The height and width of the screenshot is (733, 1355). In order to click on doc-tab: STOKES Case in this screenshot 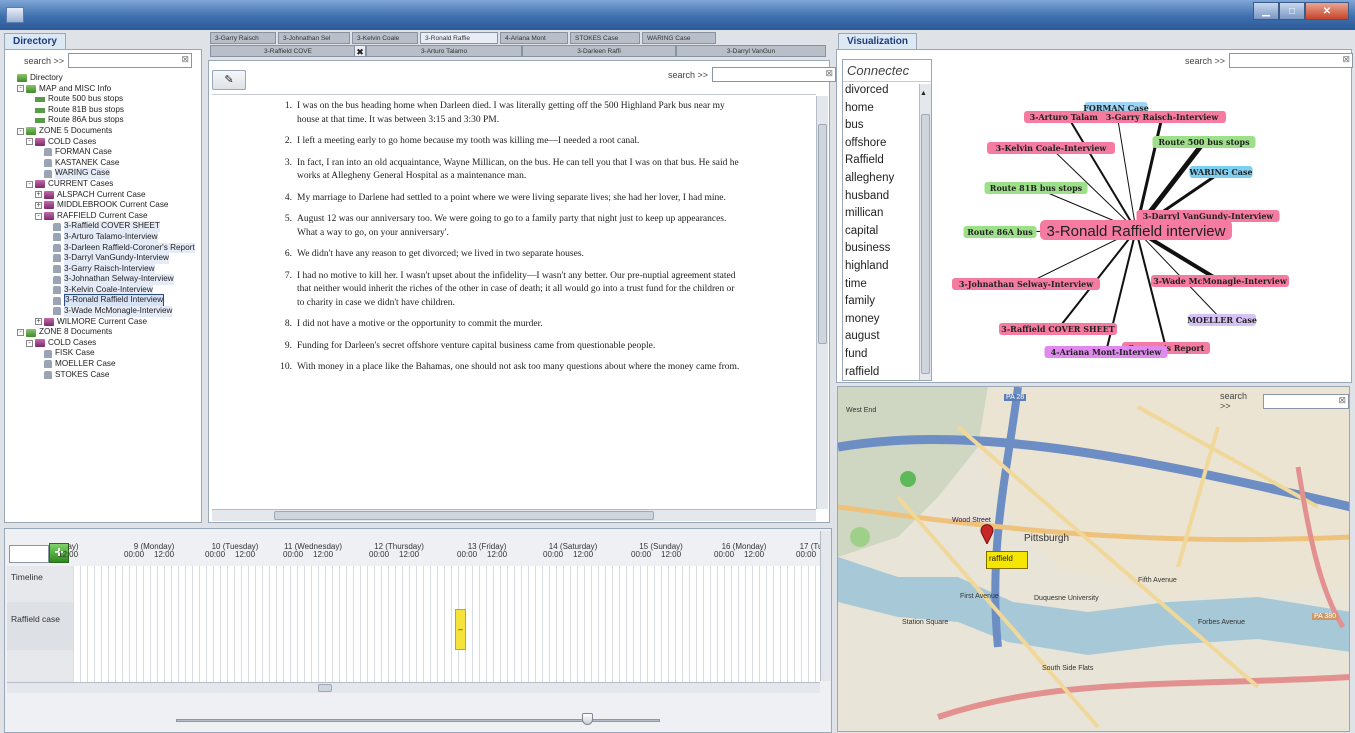, I will do `click(605, 38)`.